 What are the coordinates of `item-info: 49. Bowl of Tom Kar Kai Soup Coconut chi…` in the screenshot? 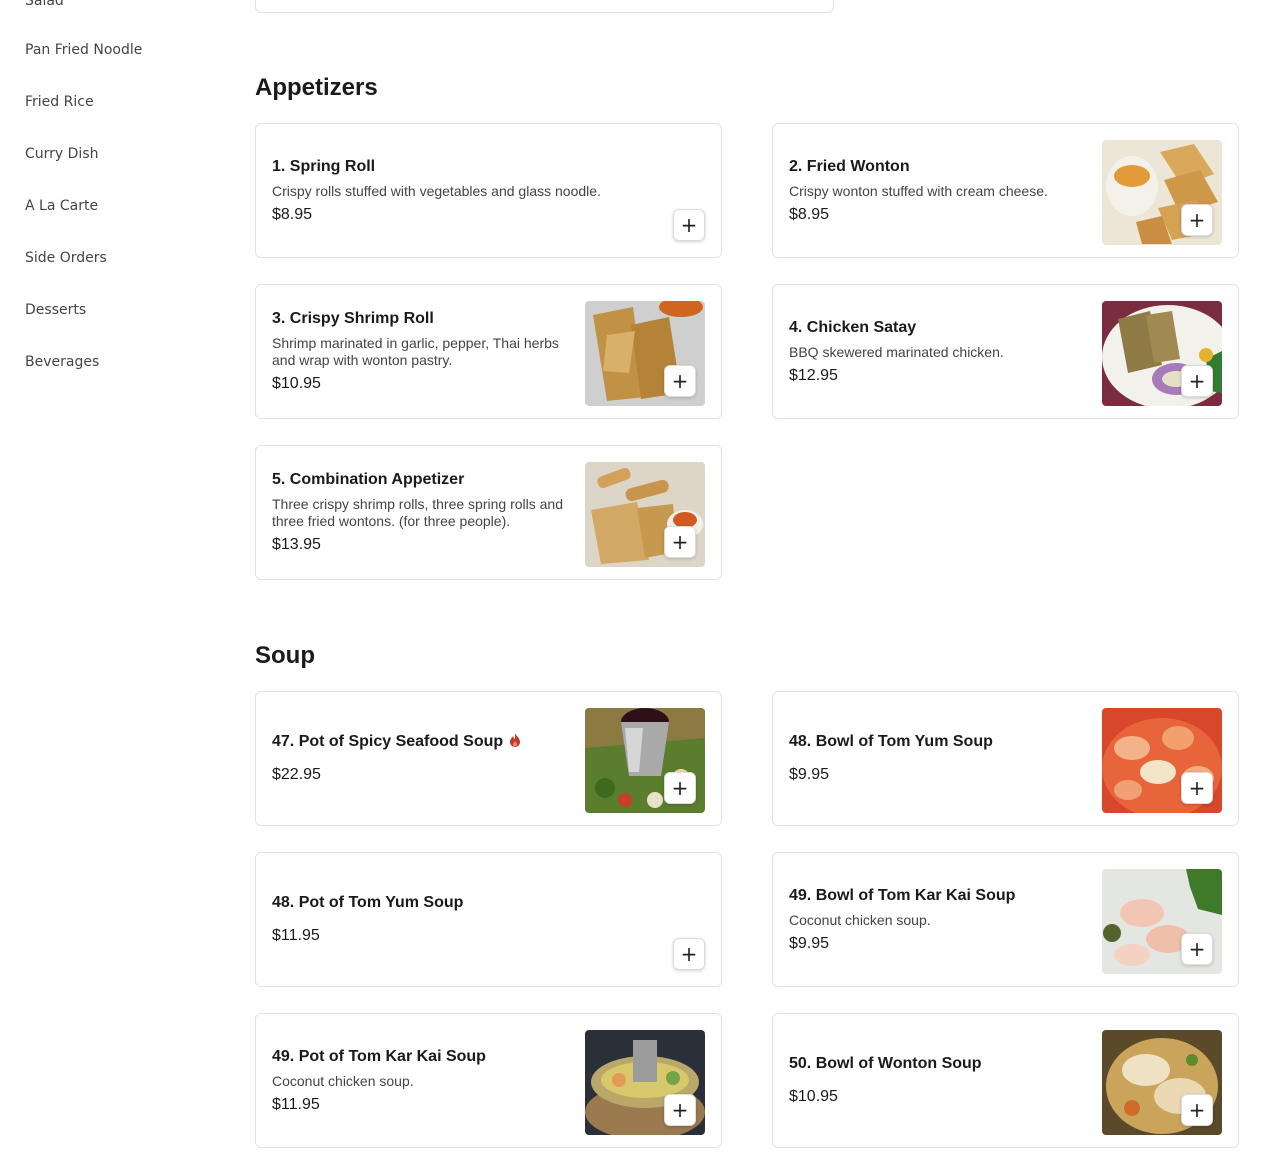 It's located at (938, 919).